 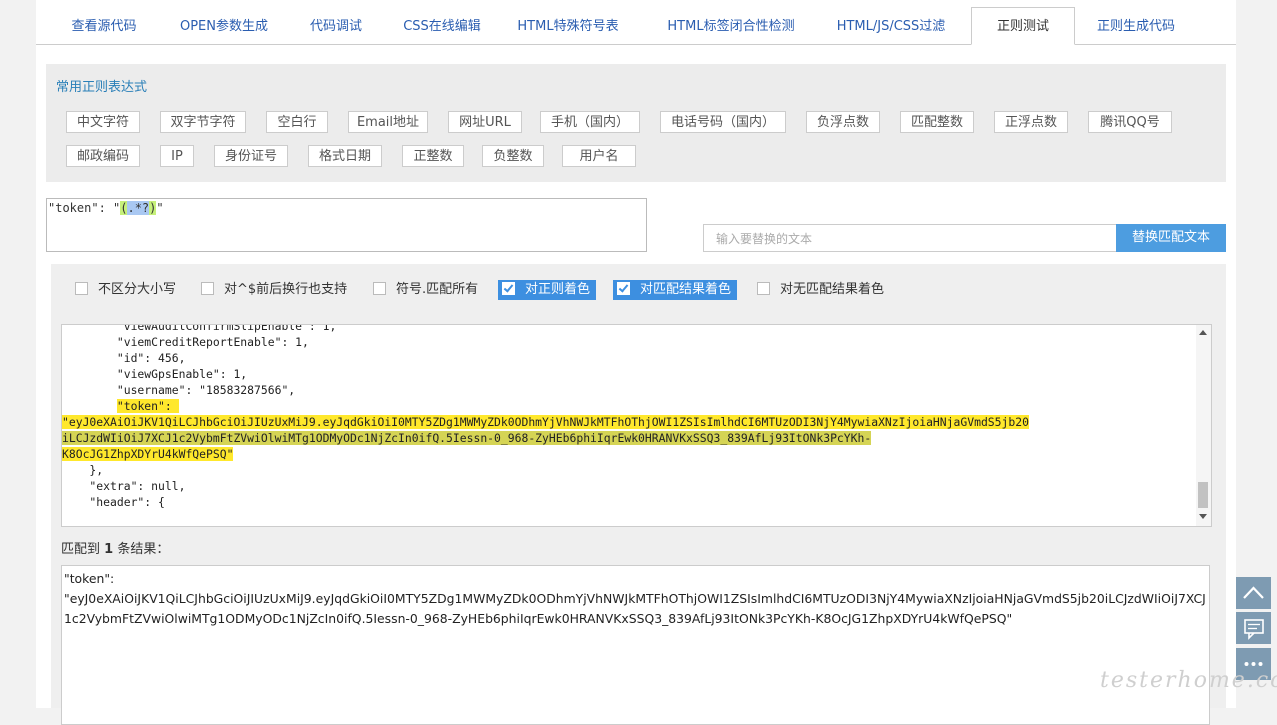 What do you see at coordinates (513, 156) in the screenshot?
I see `regex-btn-negative-int: 负整数` at bounding box center [513, 156].